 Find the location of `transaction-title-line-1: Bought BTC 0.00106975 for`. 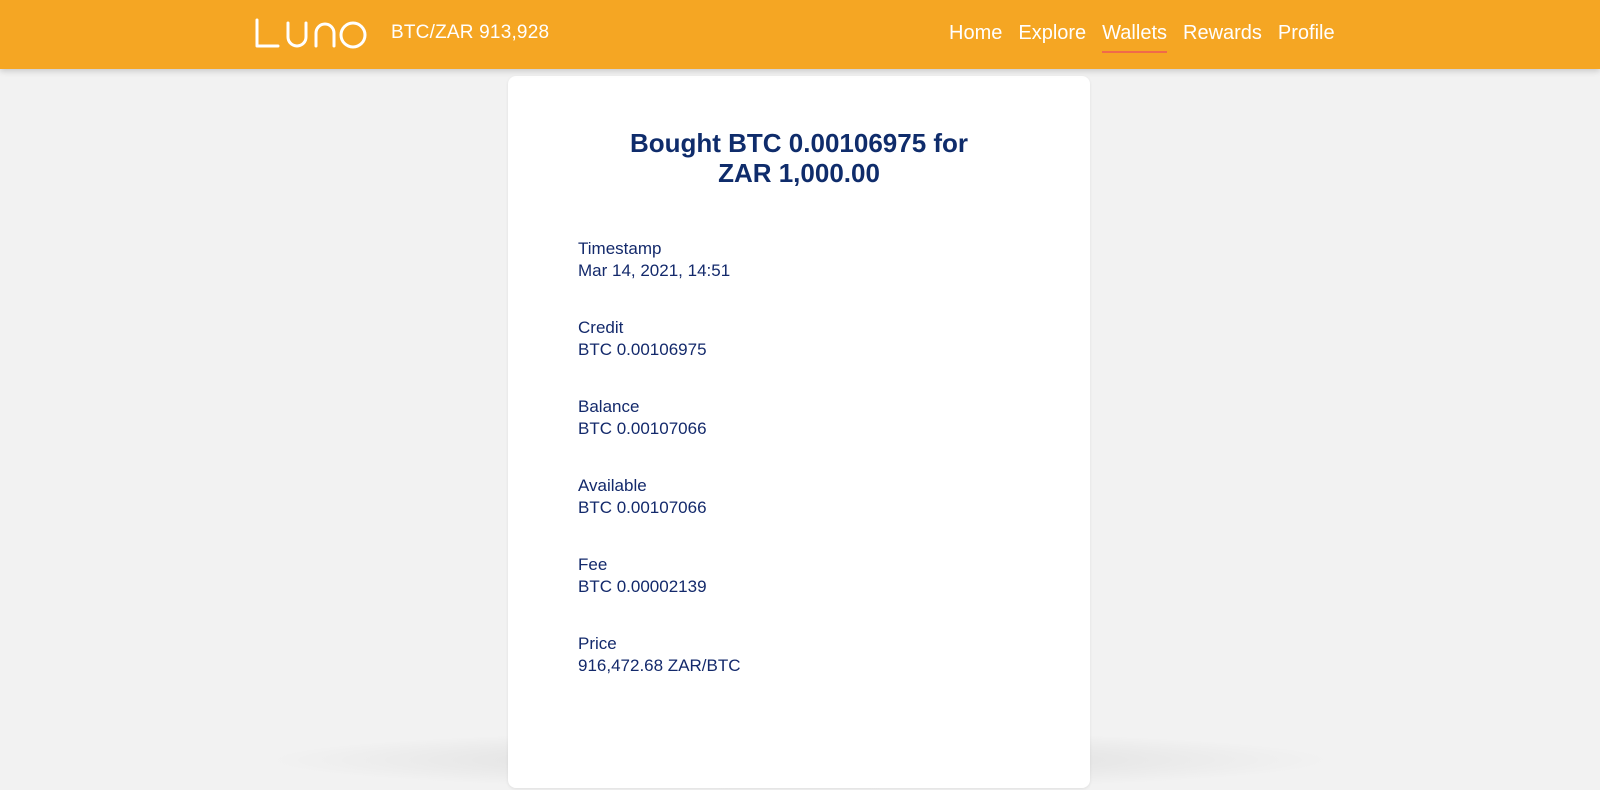

transaction-title-line-1: Bought BTC 0.00106975 for is located at coordinates (799, 143).